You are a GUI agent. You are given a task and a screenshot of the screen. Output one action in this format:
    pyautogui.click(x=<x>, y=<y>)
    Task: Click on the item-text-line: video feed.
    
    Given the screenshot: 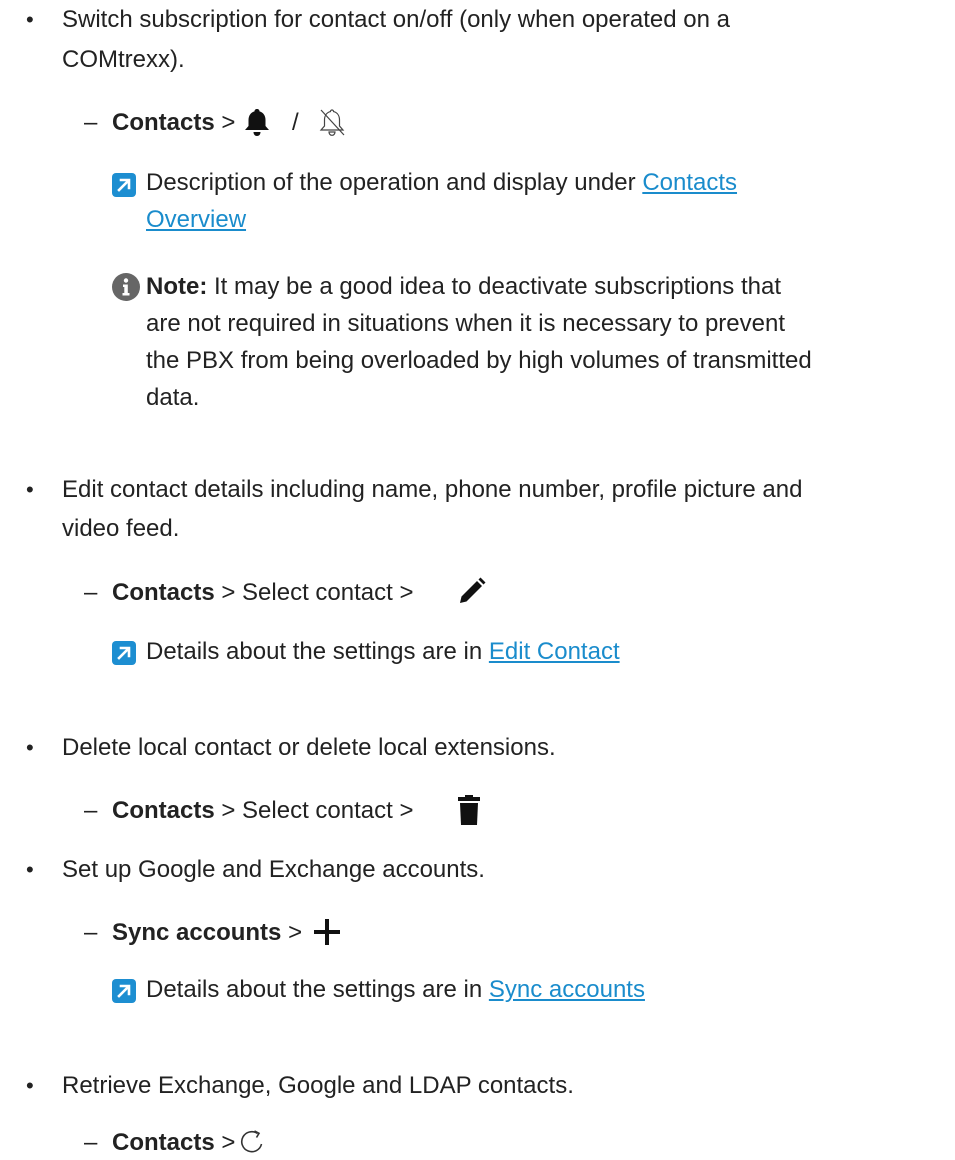 What is the action you would take?
    pyautogui.click(x=121, y=528)
    